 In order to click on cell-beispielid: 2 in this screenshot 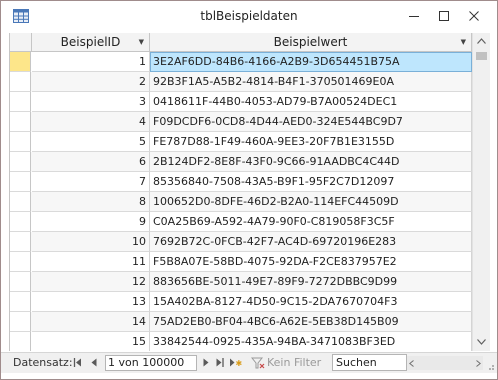, I will do `click(91, 82)`.